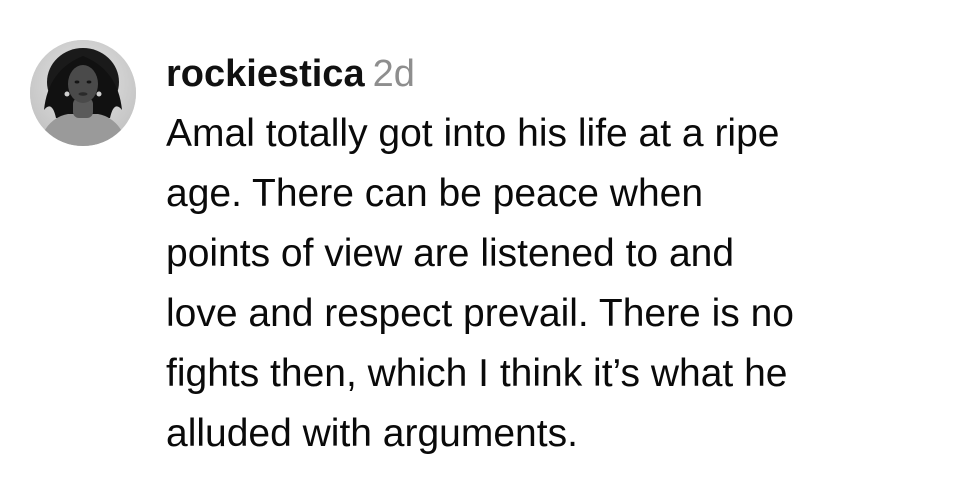 Image resolution: width=980 pixels, height=488 pixels. Describe the element at coordinates (265, 74) in the screenshot. I see `username-link: rockiestica` at that location.